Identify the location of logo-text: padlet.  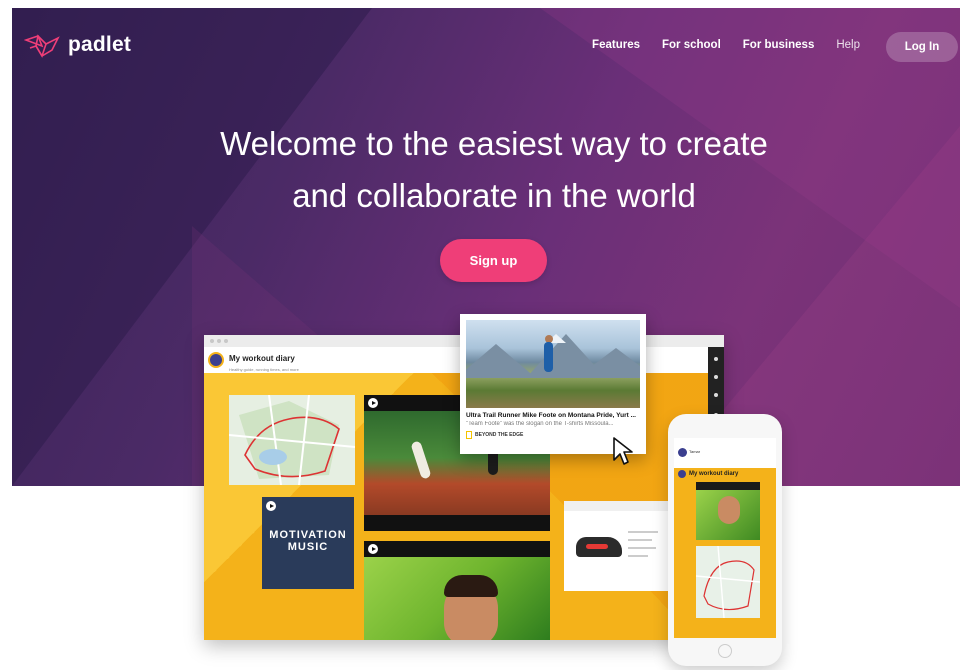
(100, 44).